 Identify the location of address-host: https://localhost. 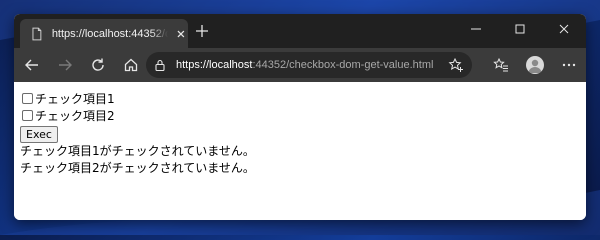
(214, 65).